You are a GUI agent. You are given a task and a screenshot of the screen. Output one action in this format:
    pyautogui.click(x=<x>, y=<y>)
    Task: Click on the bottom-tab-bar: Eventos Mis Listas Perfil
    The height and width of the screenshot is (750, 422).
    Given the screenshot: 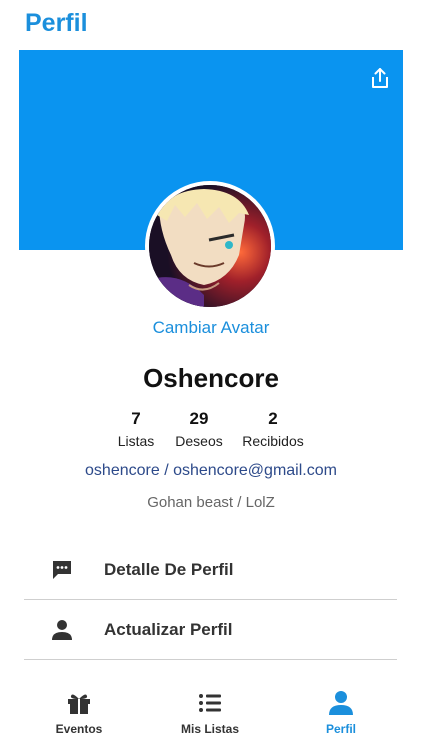 What is the action you would take?
    pyautogui.click(x=211, y=715)
    